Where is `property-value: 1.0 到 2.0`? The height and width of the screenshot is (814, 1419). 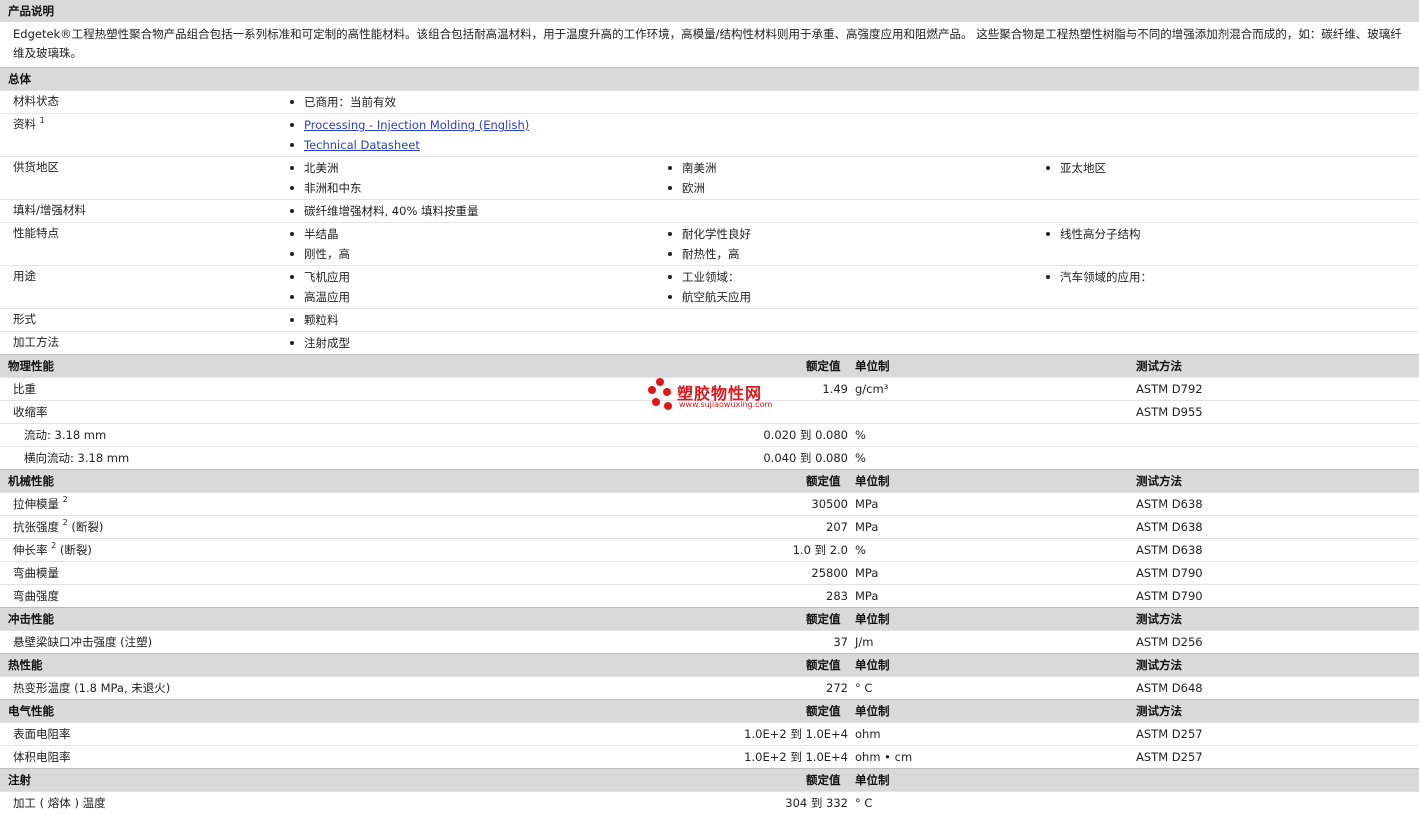
property-value: 1.0 到 2.0 is located at coordinates (820, 550).